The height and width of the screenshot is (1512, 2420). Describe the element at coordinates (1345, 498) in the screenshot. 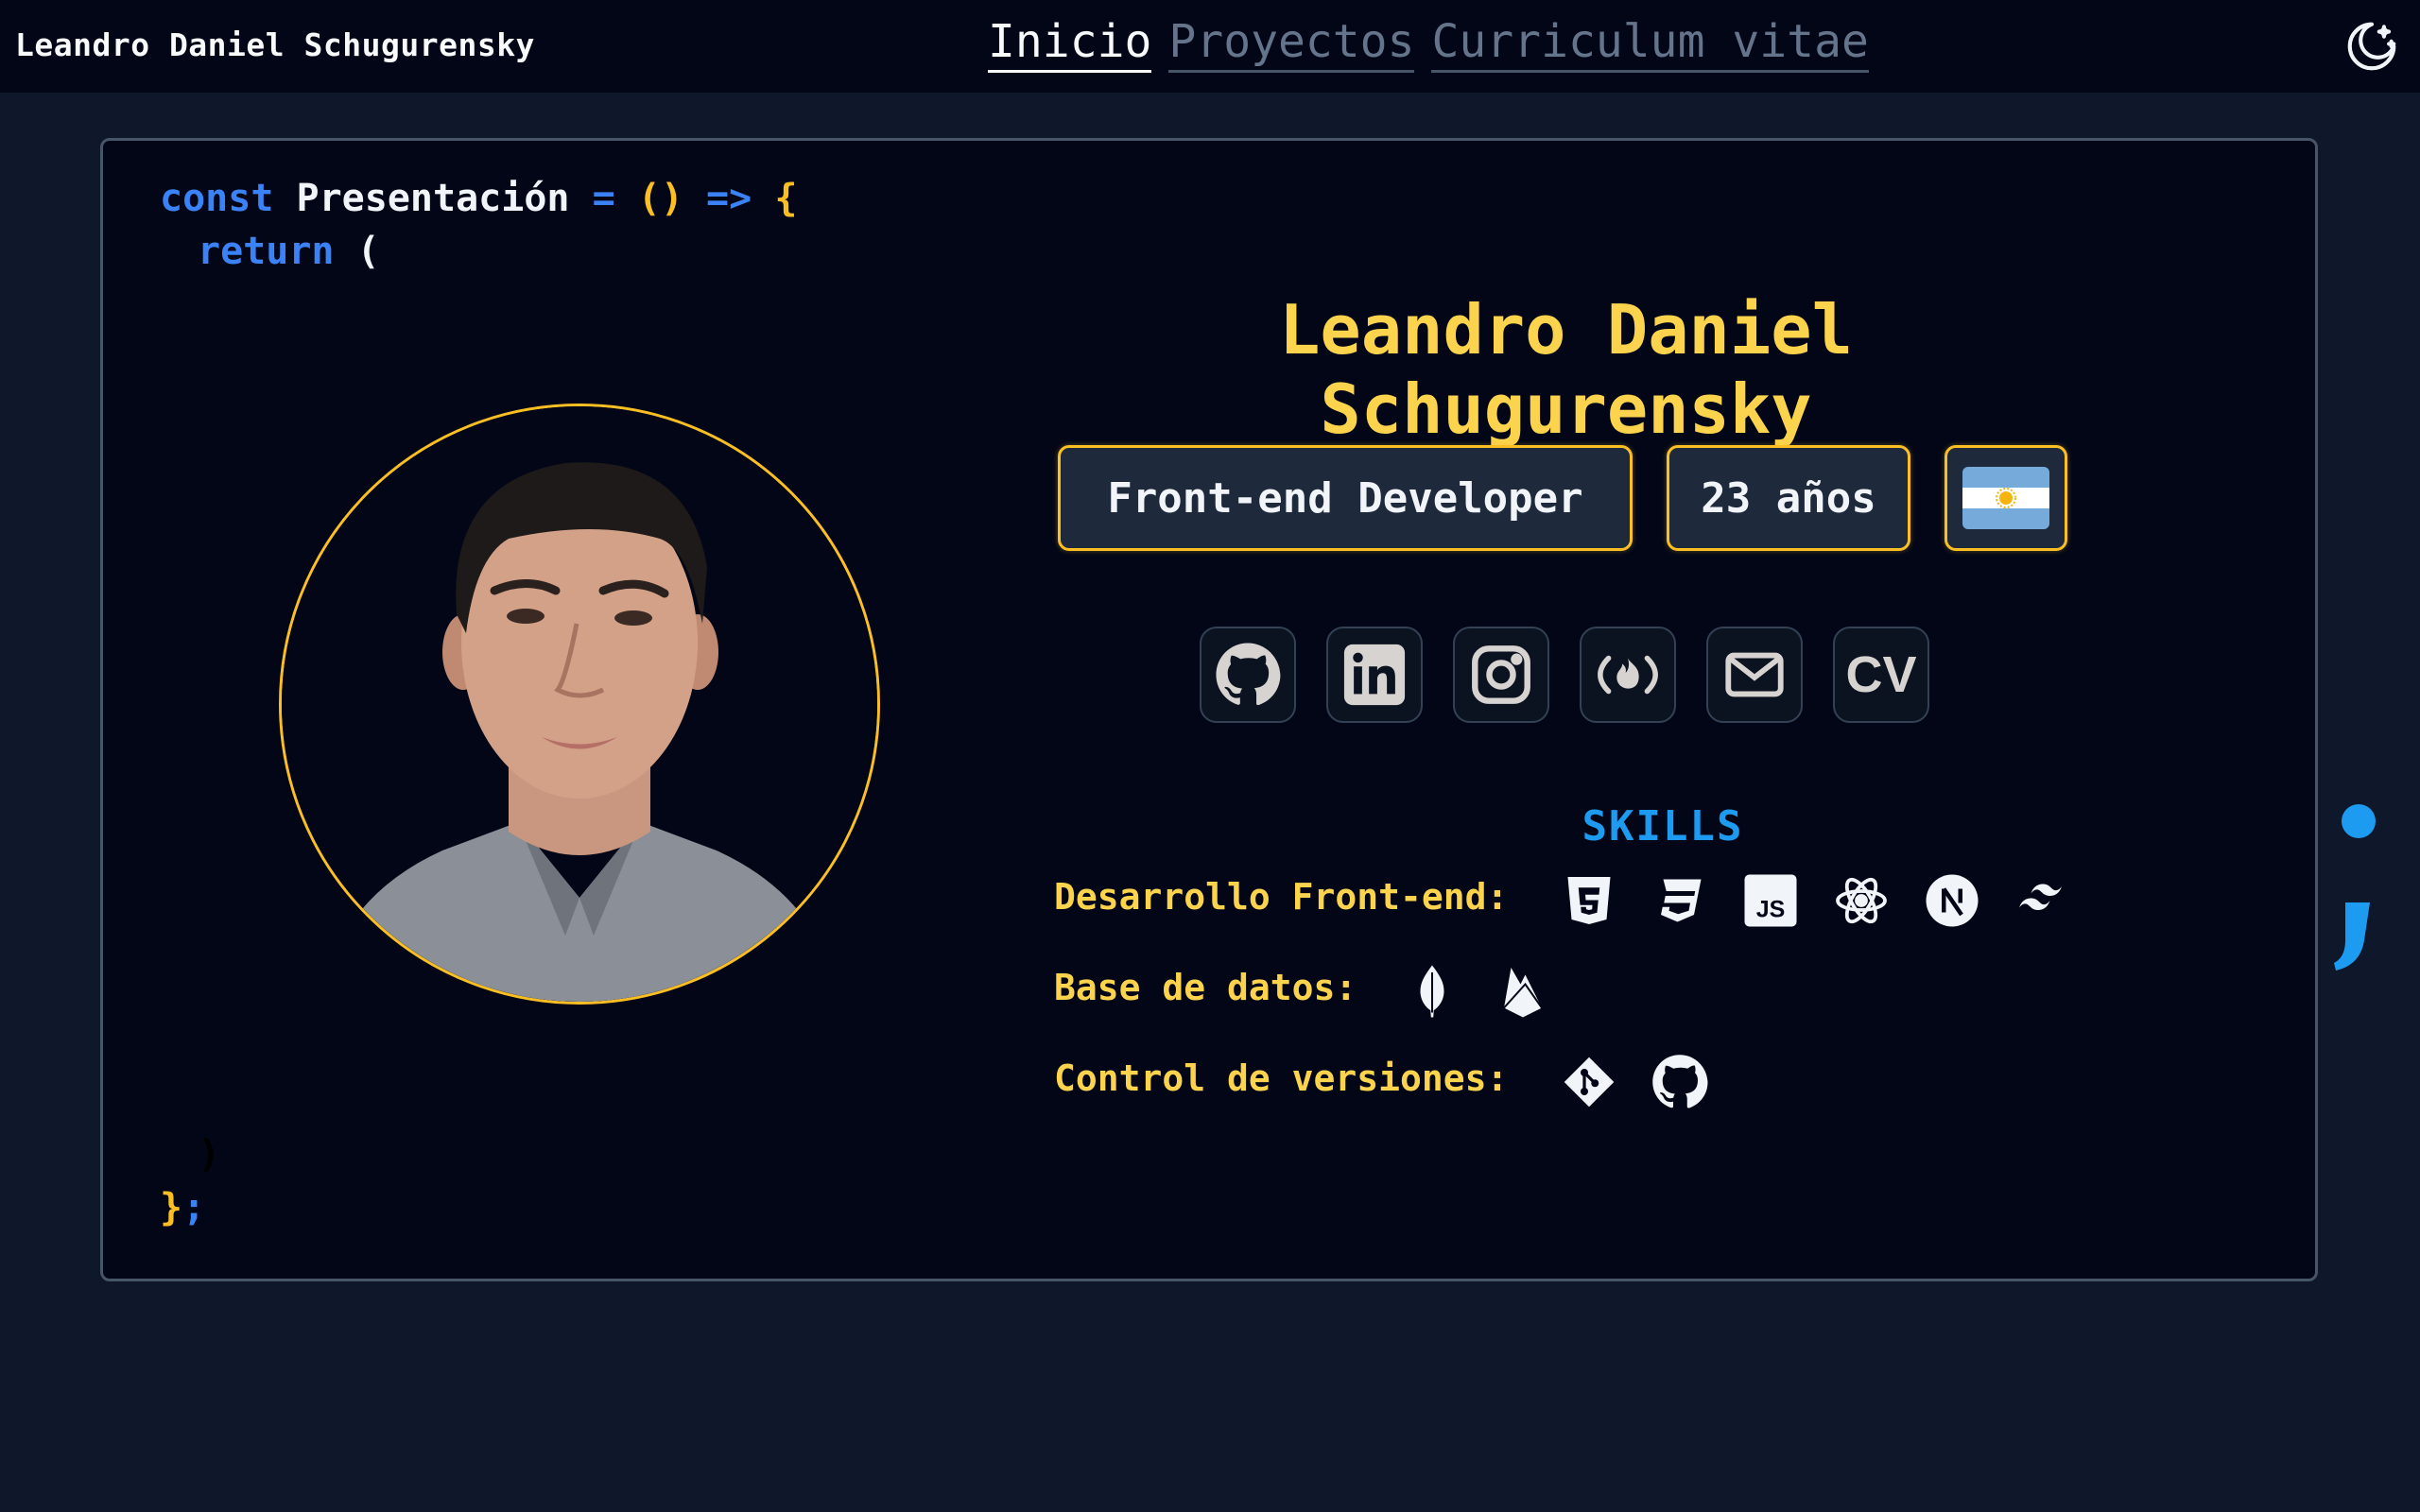

I see `role-badge: Front-end Developer` at that location.